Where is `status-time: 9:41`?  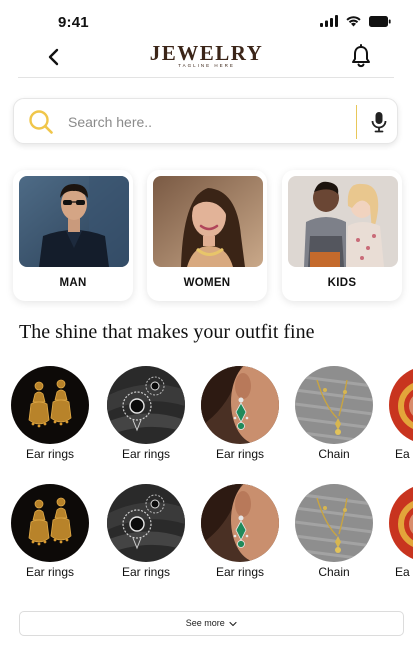 status-time: 9:41 is located at coordinates (73, 22).